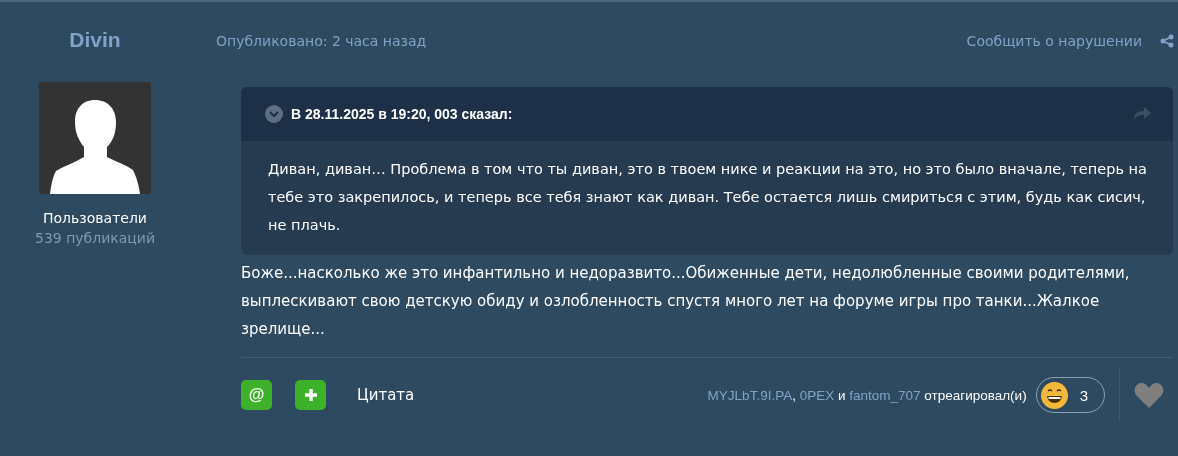 This screenshot has height=456, width=1178. What do you see at coordinates (256, 395) in the screenshot?
I see `mention-button: @` at bounding box center [256, 395].